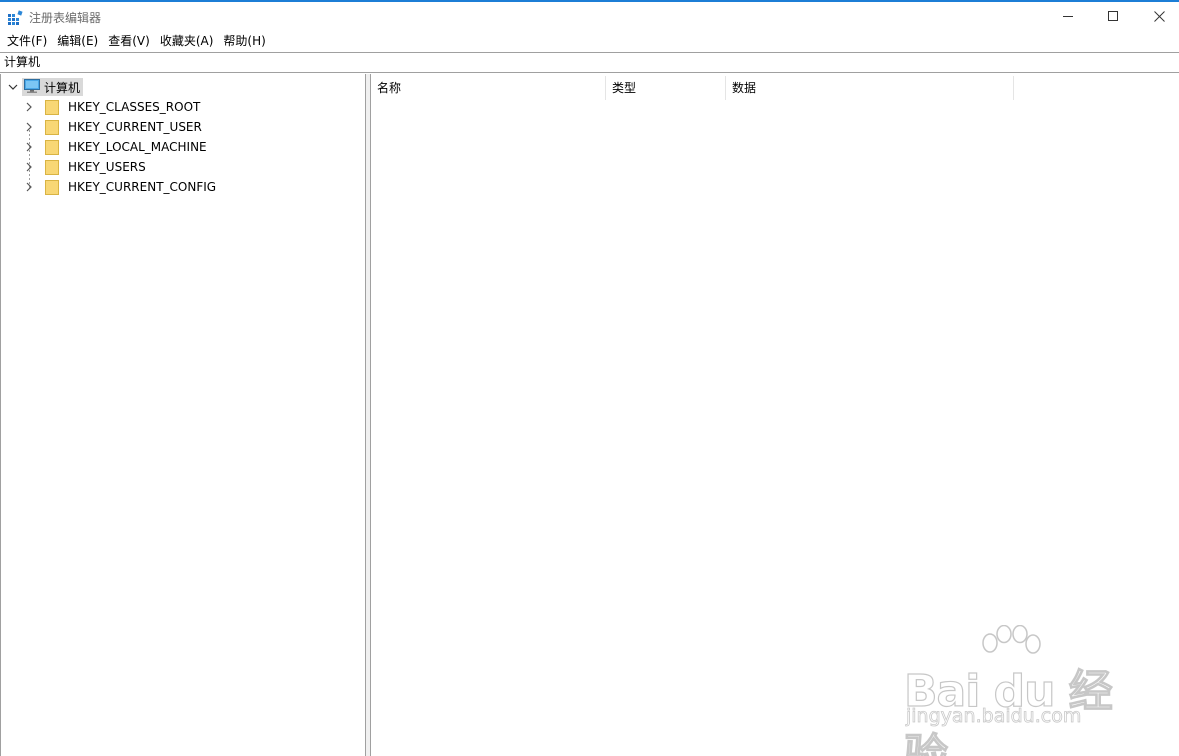 This screenshot has height=756, width=1179. Describe the element at coordinates (870, 88) in the screenshot. I see `column-header-data: 数据` at that location.